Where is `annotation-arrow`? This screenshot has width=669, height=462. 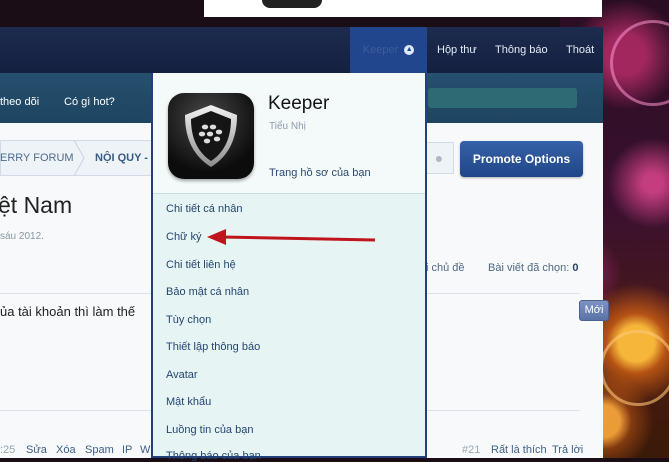 annotation-arrow is located at coordinates (291, 237).